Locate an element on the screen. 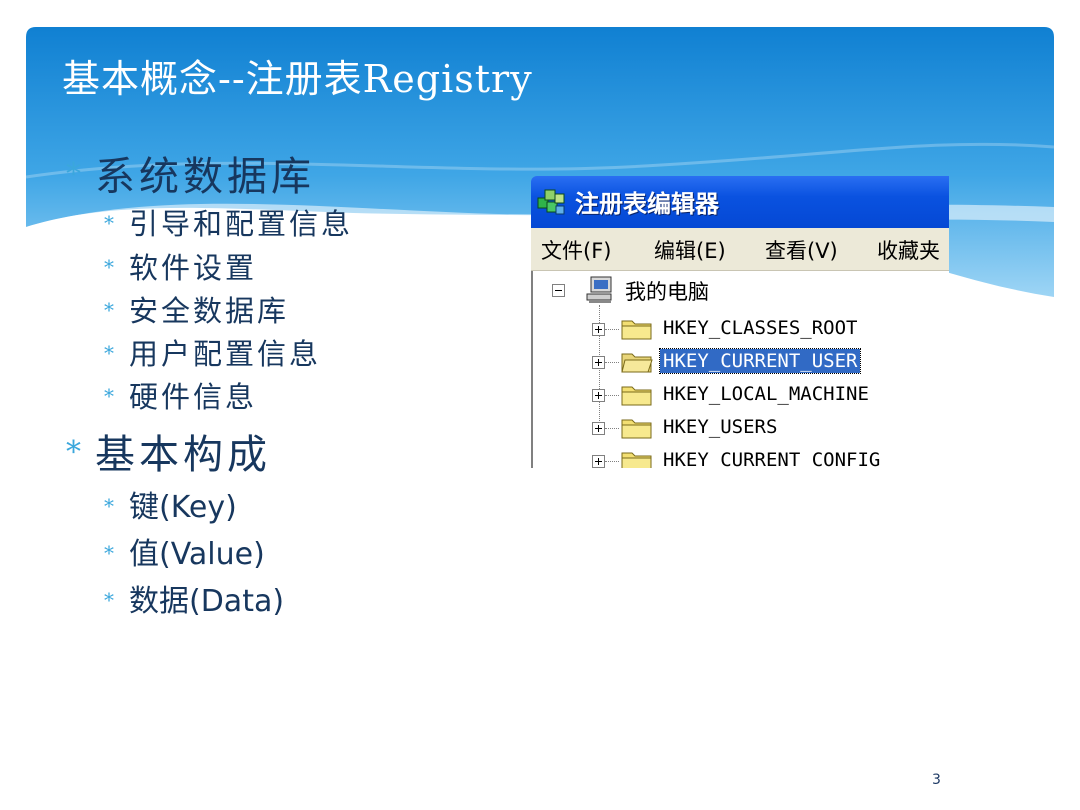  bullet-item-level2: * 引导和配置信息 is located at coordinates (228, 222).